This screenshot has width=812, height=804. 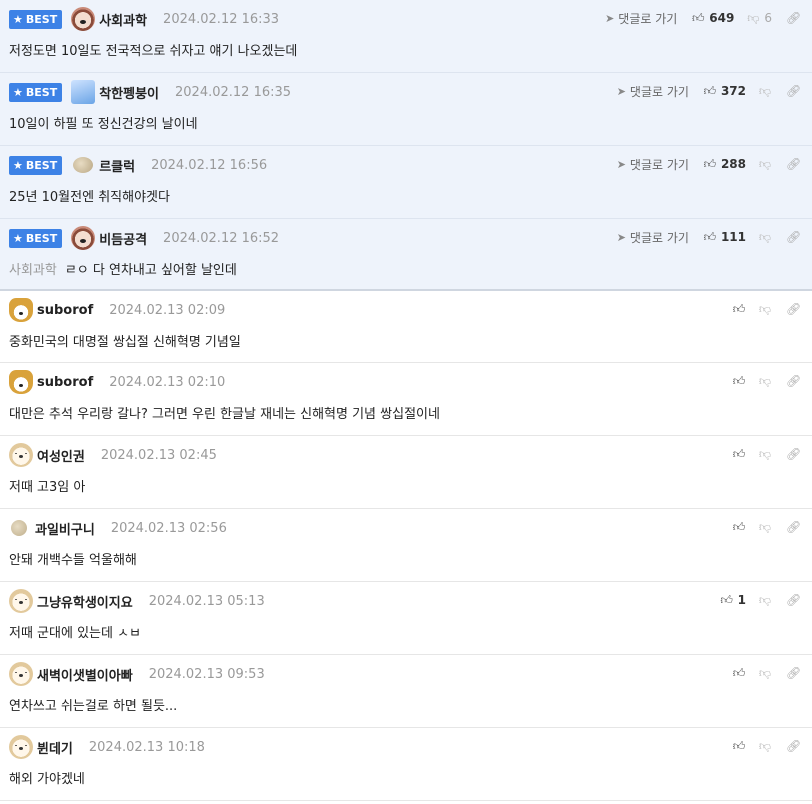 What do you see at coordinates (759, 18) in the screenshot?
I see `dislike-button: 👎︎ 6` at bounding box center [759, 18].